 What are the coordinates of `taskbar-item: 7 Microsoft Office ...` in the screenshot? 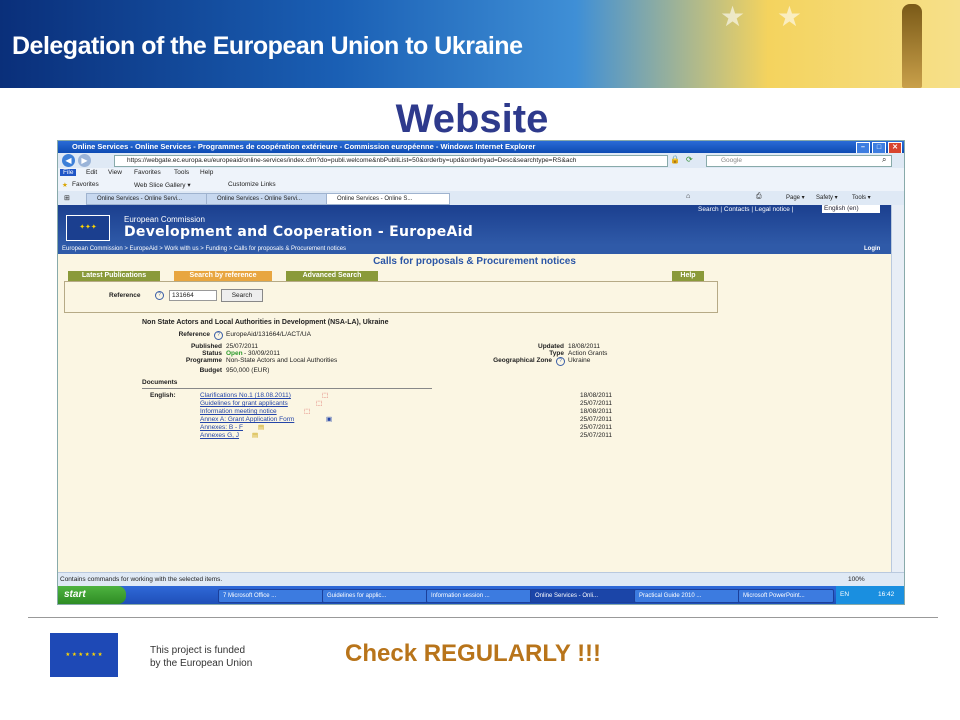 It's located at (271, 596).